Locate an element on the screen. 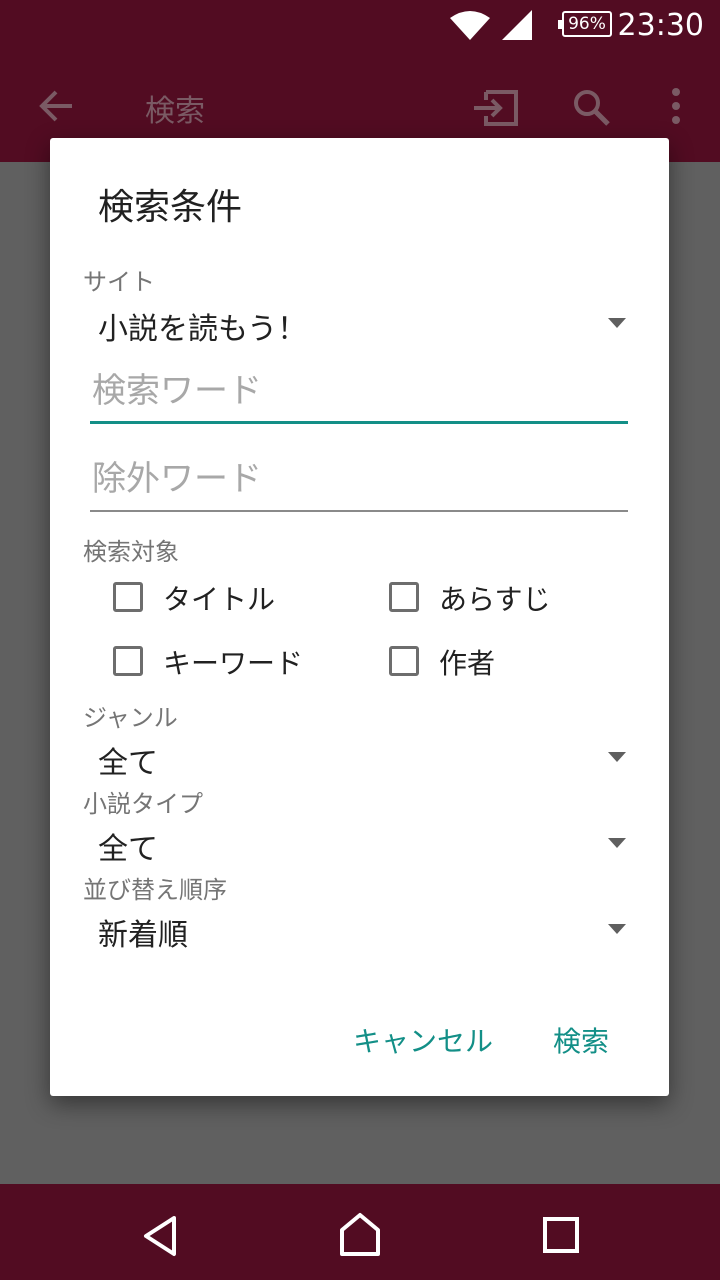 This screenshot has width=720, height=1280. exclude-word-input is located at coordinates (361, 479).